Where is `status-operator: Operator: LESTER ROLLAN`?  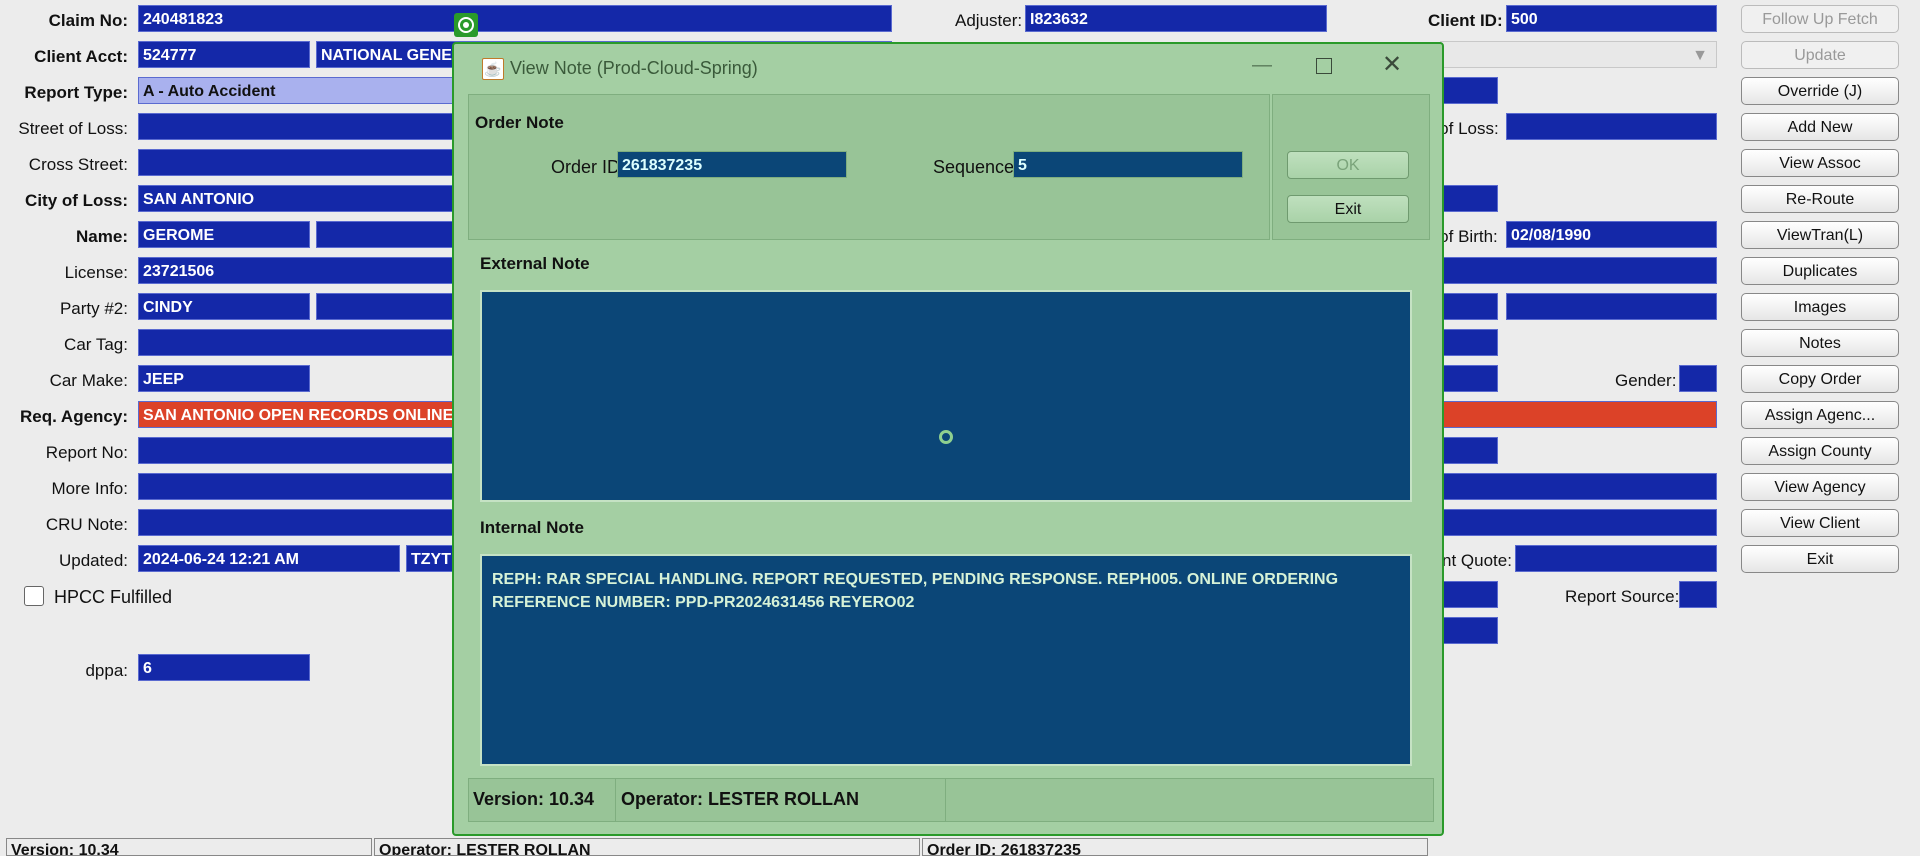 status-operator: Operator: LESTER ROLLAN is located at coordinates (647, 847).